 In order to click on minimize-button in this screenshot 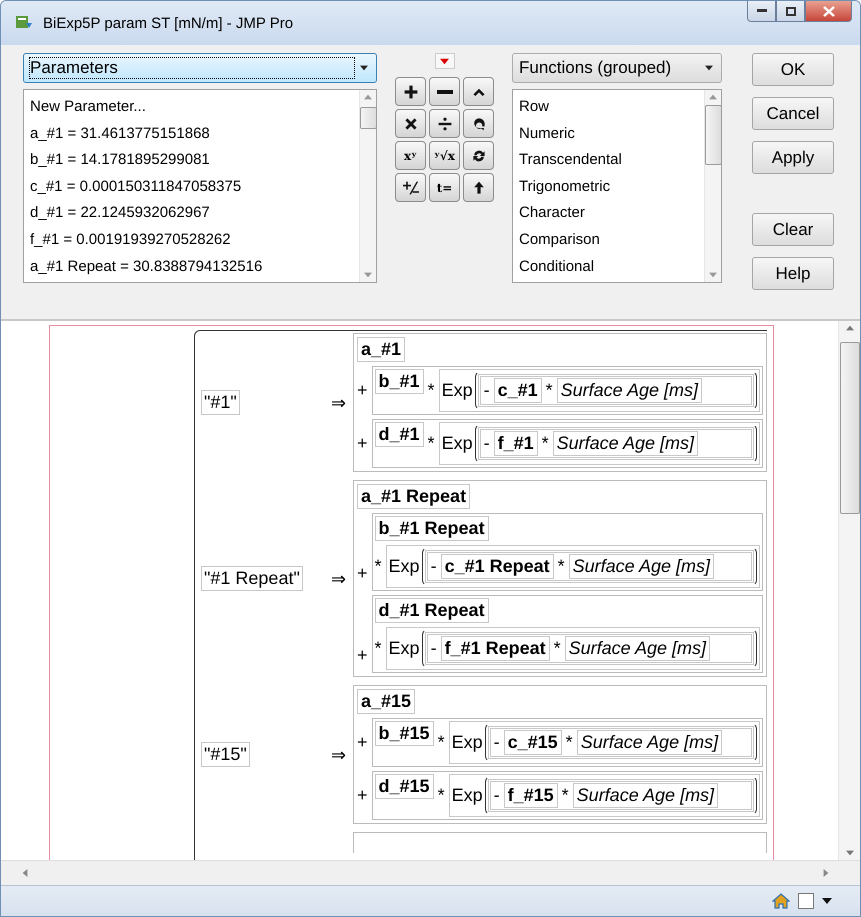, I will do `click(761, 11)`.